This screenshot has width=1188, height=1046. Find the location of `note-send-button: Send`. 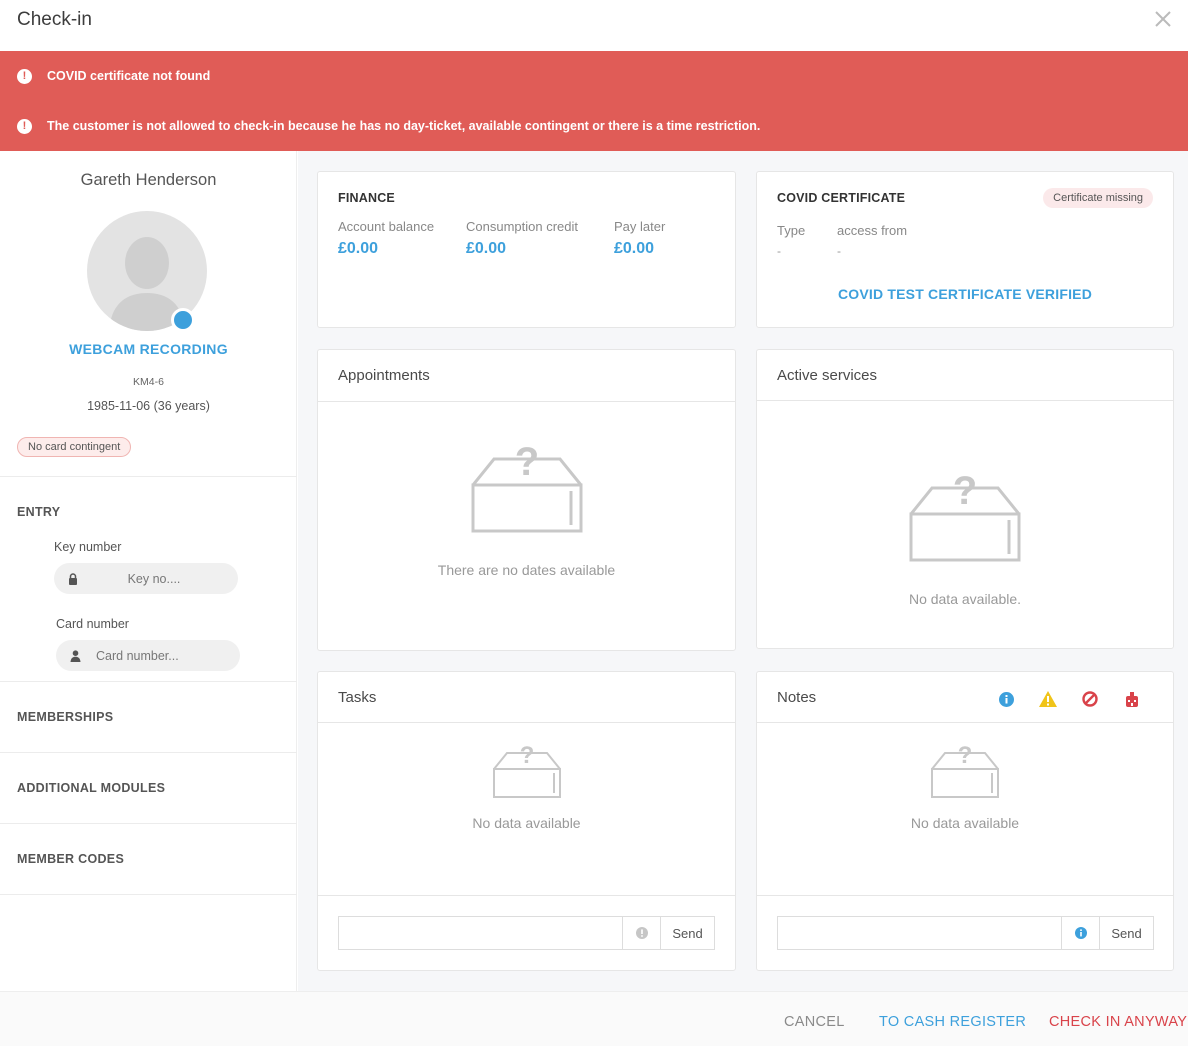

note-send-button: Send is located at coordinates (1126, 933).